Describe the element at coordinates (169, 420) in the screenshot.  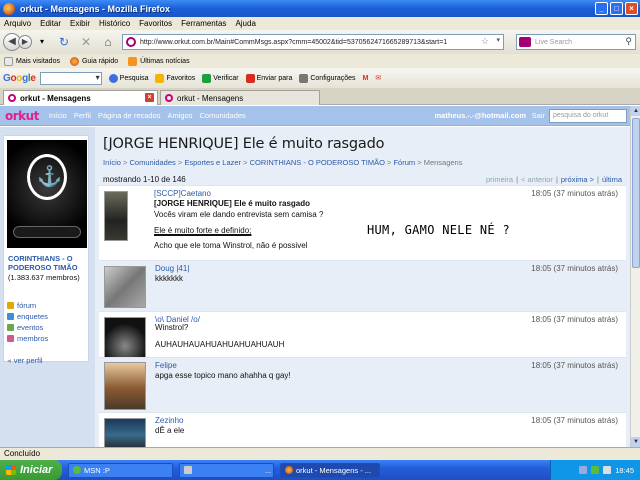
I see `post-author: Zezinho` at that location.